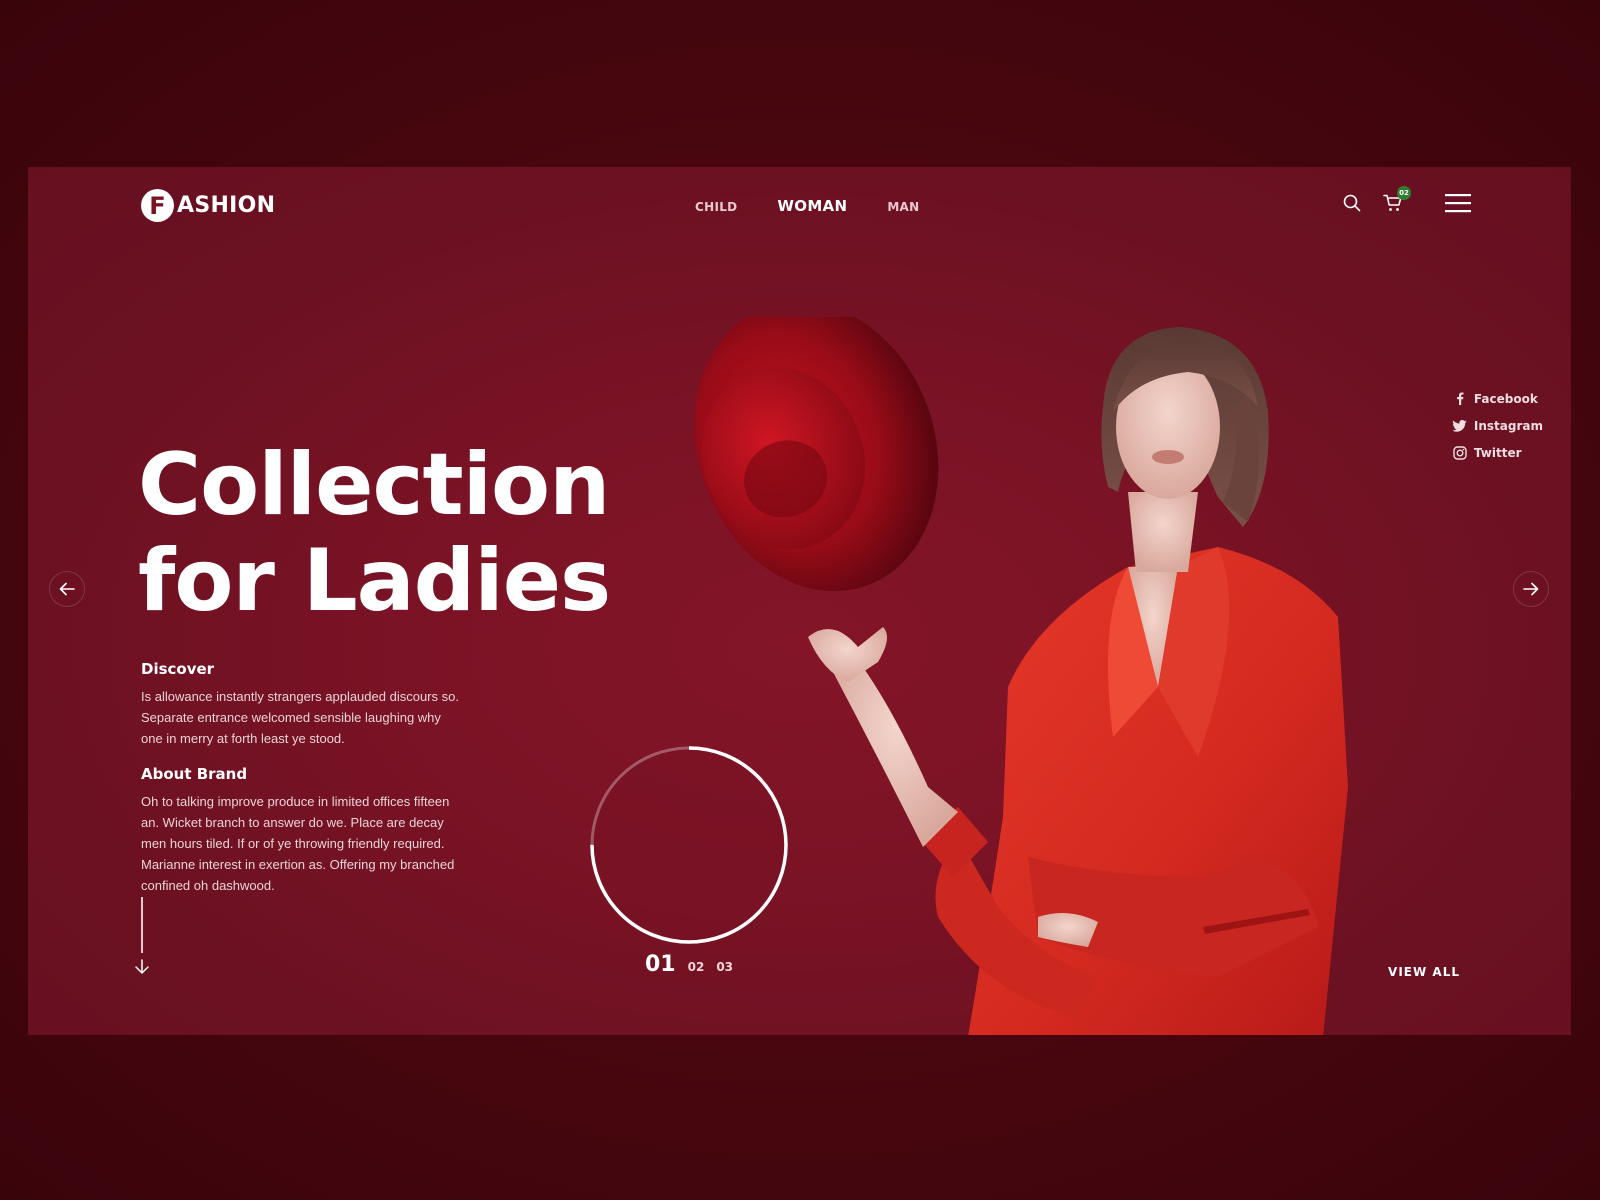  Describe the element at coordinates (1460, 398) in the screenshot. I see `facebook-icon` at that location.